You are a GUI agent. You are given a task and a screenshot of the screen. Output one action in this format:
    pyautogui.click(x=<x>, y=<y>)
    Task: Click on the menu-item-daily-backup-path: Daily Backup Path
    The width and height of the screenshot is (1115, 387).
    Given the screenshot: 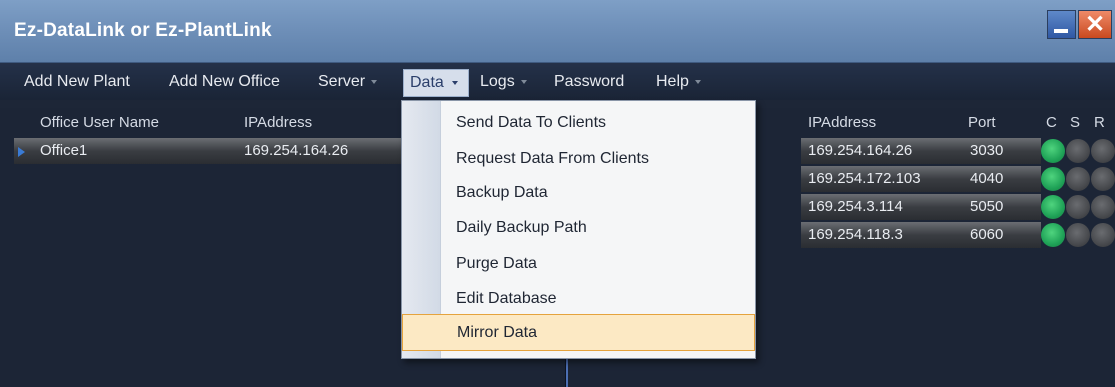 What is the action you would take?
    pyautogui.click(x=578, y=227)
    